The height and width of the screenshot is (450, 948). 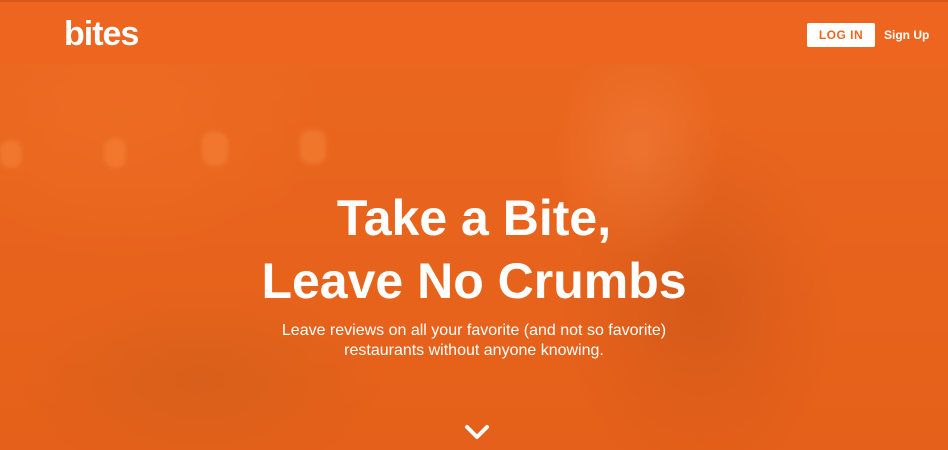 What do you see at coordinates (474, 218) in the screenshot?
I see `hero-title-line-1: Take a Bite,` at bounding box center [474, 218].